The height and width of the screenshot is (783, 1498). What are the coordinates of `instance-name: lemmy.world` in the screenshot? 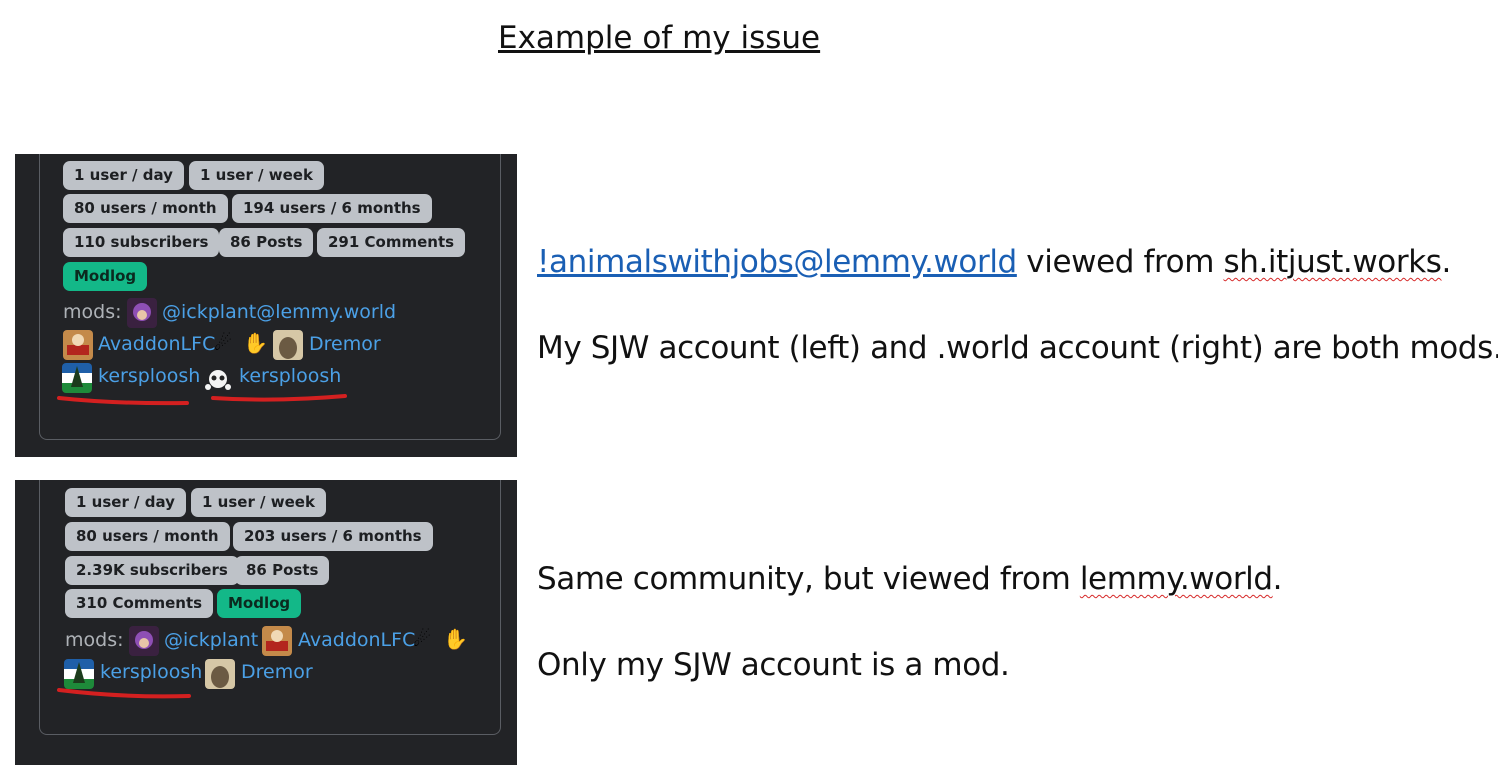 It's located at (1176, 579).